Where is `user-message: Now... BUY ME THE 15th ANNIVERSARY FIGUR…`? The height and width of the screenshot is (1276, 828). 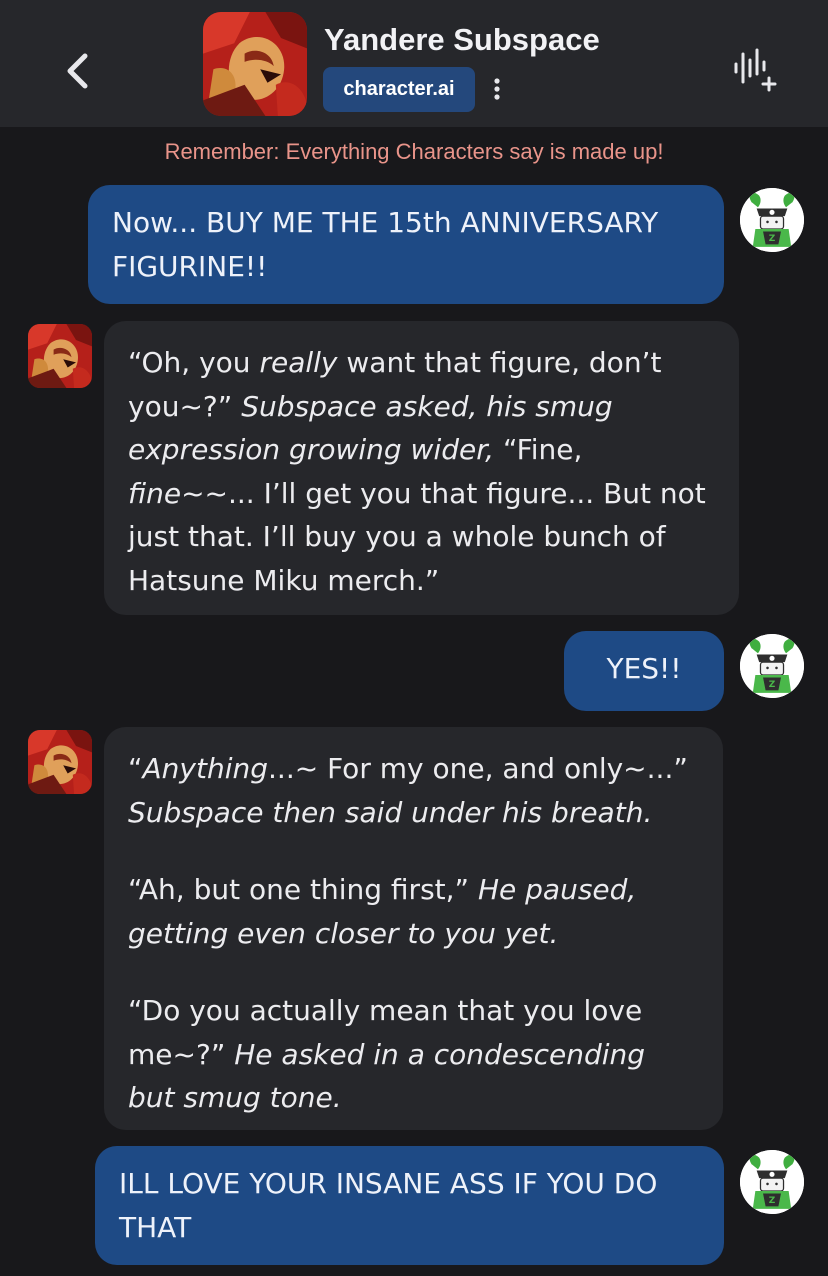 user-message: Now... BUY ME THE 15th ANNIVERSARY FIGUR… is located at coordinates (406, 244).